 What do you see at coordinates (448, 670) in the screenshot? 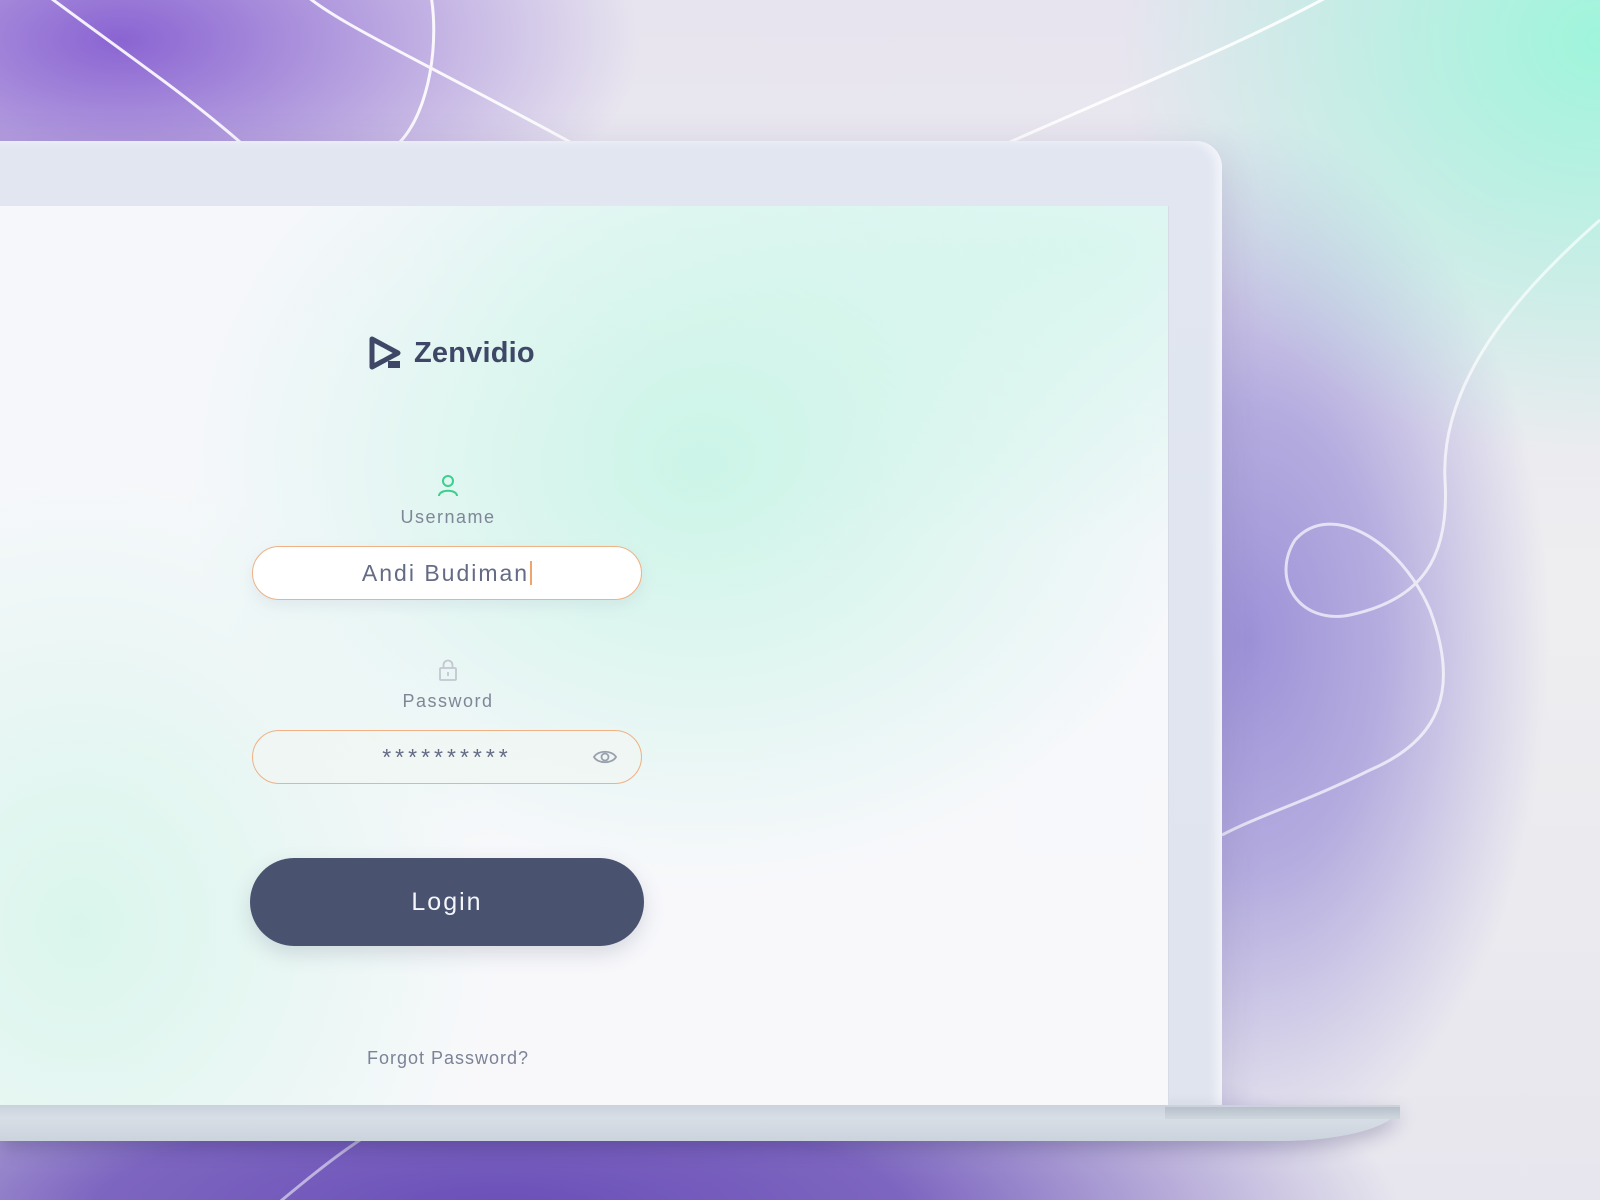
I see `lock-icon` at bounding box center [448, 670].